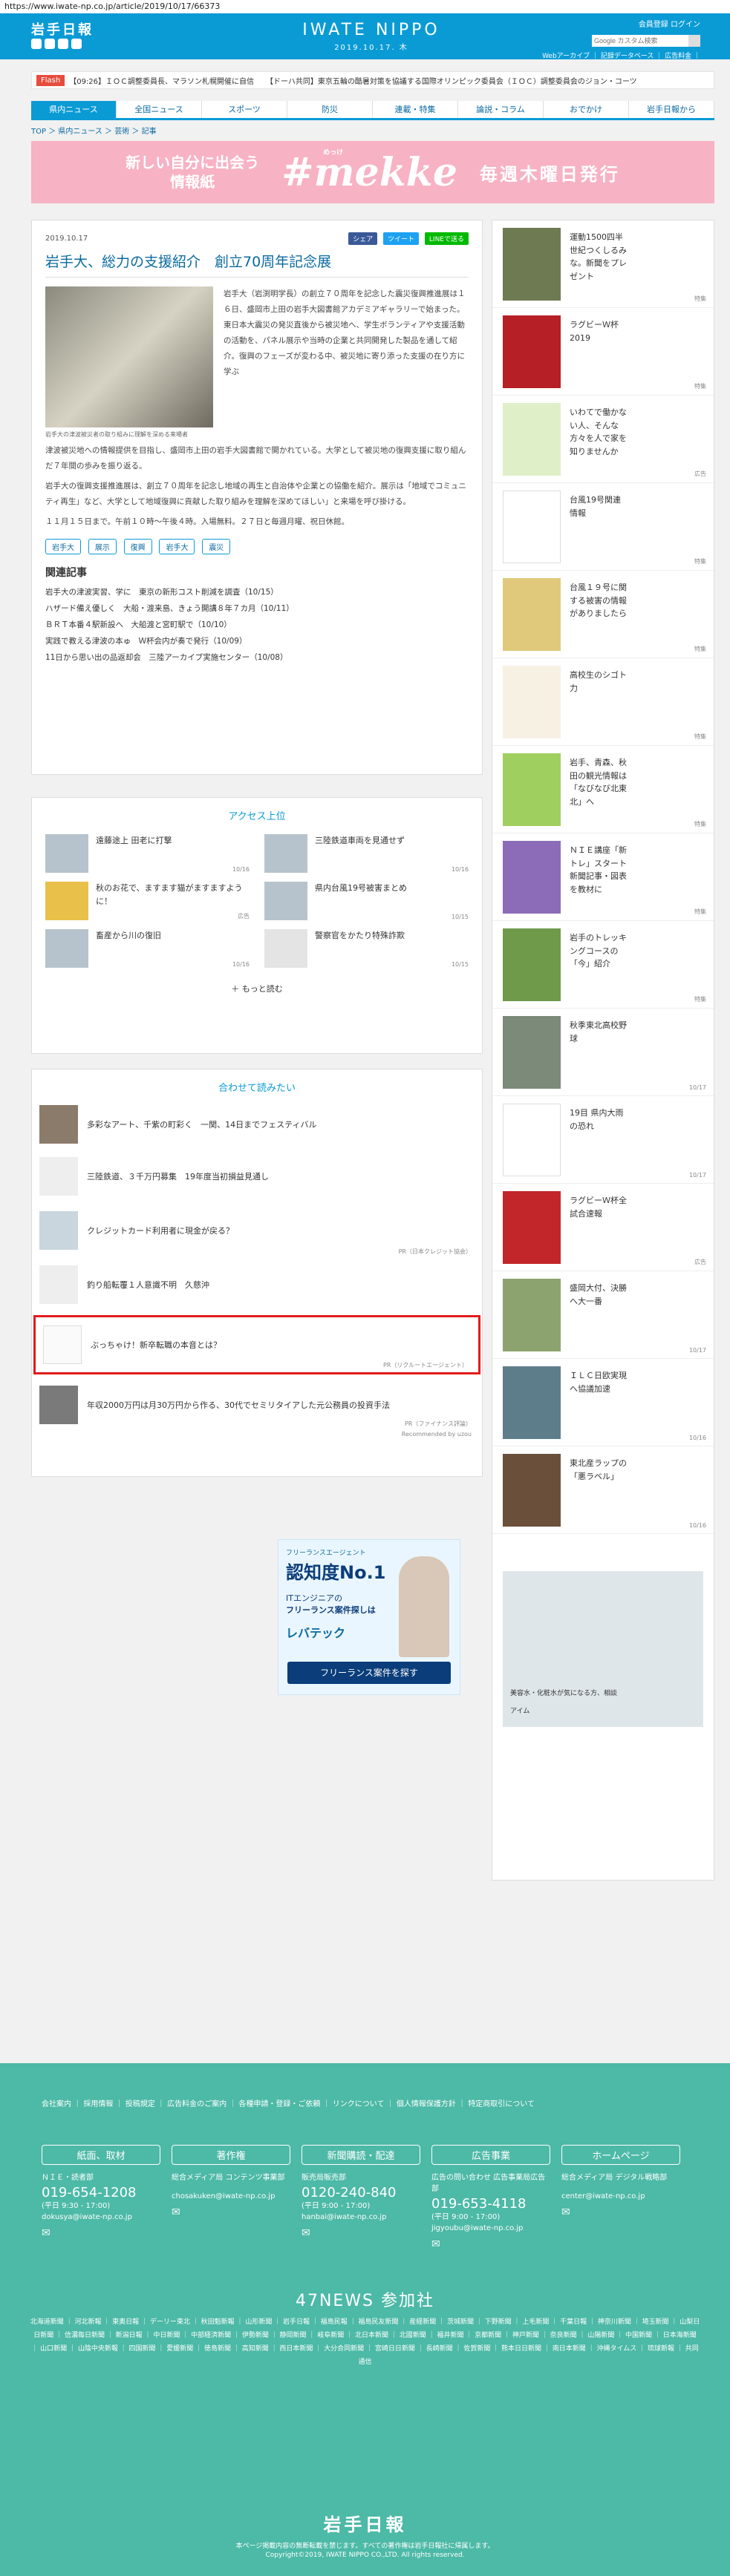 The width and height of the screenshot is (730, 2576). I want to click on ranking-date: 10/16, so click(241, 869).